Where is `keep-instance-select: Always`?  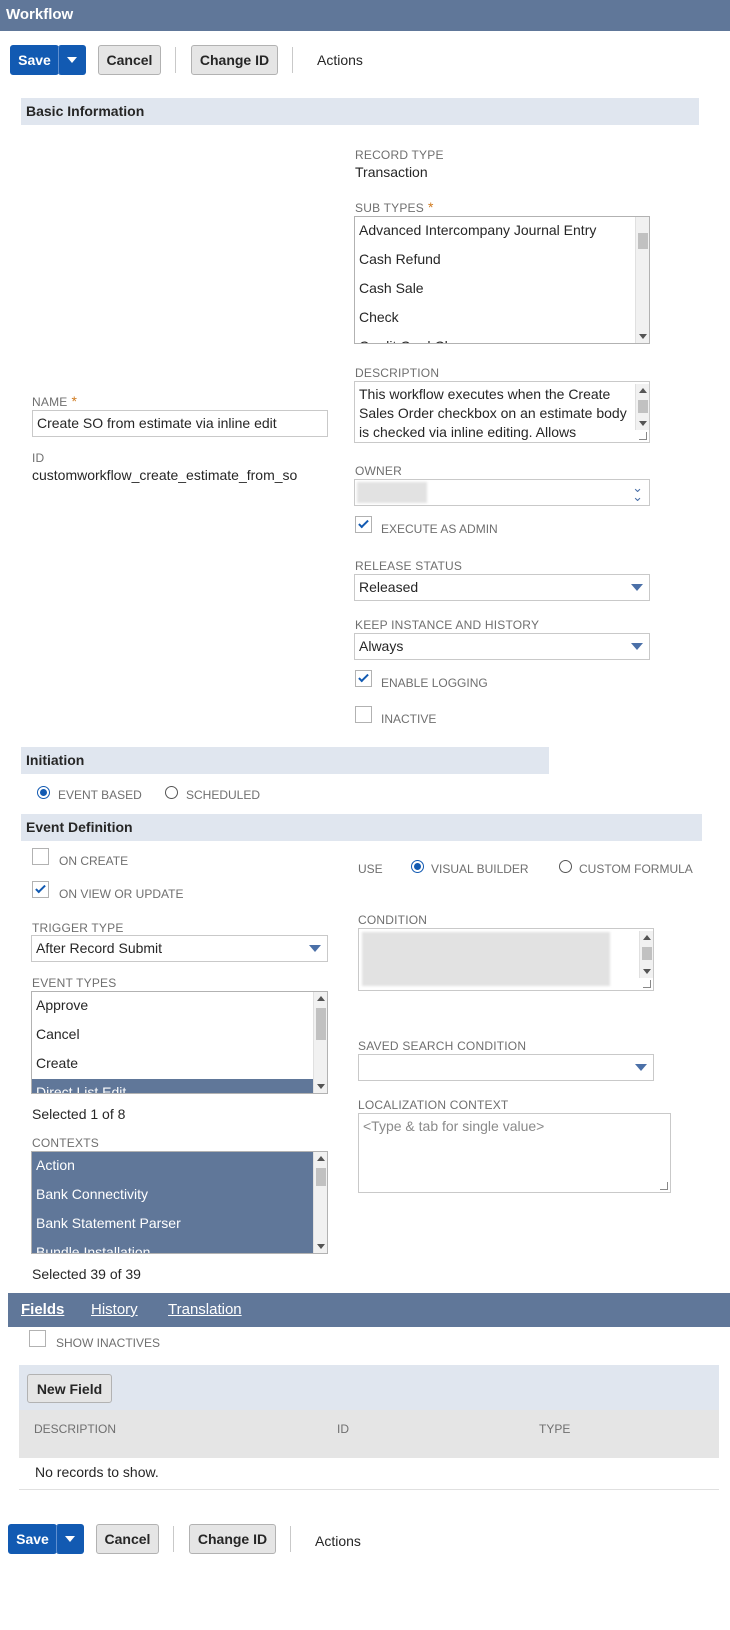 keep-instance-select: Always is located at coordinates (502, 646).